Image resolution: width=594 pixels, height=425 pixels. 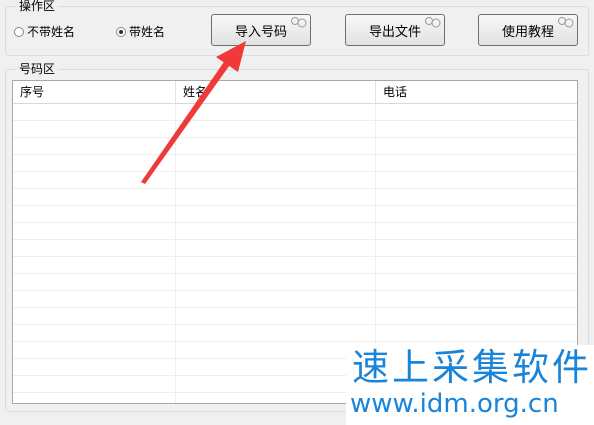 I want to click on table-header: 序号 姓名 电话, so click(x=295, y=92).